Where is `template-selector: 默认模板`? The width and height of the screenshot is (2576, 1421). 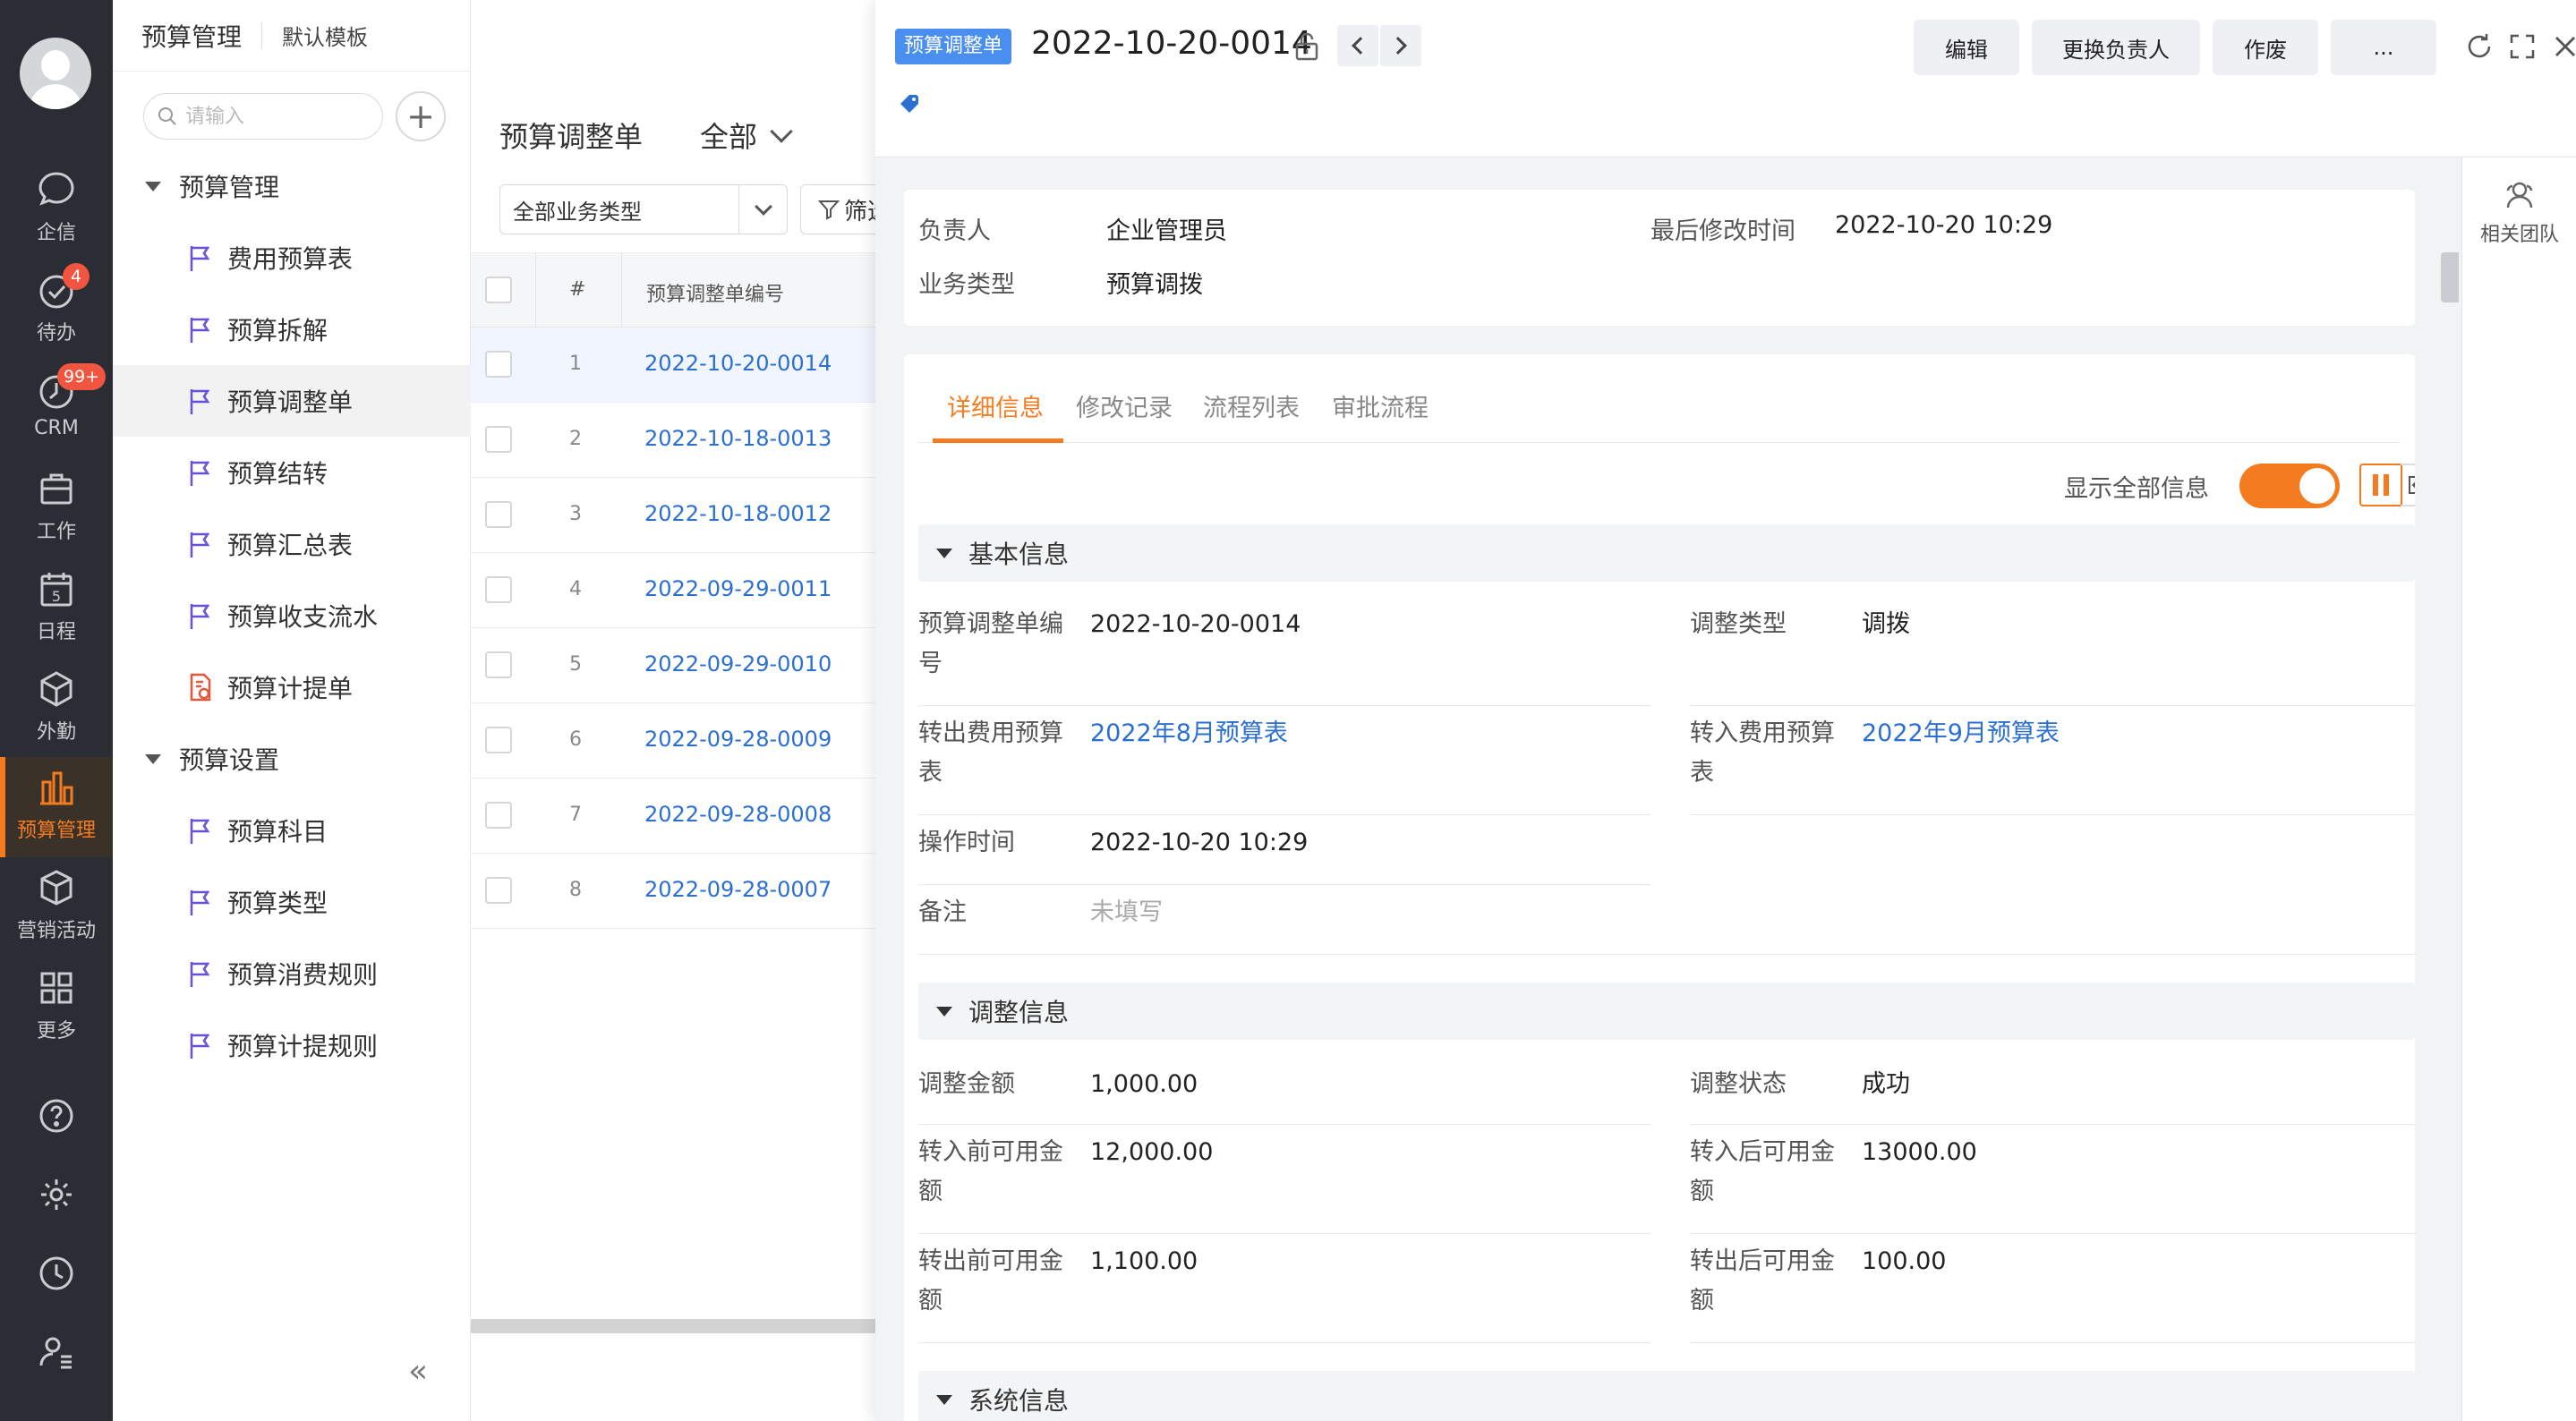 template-selector: 默认模板 is located at coordinates (325, 35).